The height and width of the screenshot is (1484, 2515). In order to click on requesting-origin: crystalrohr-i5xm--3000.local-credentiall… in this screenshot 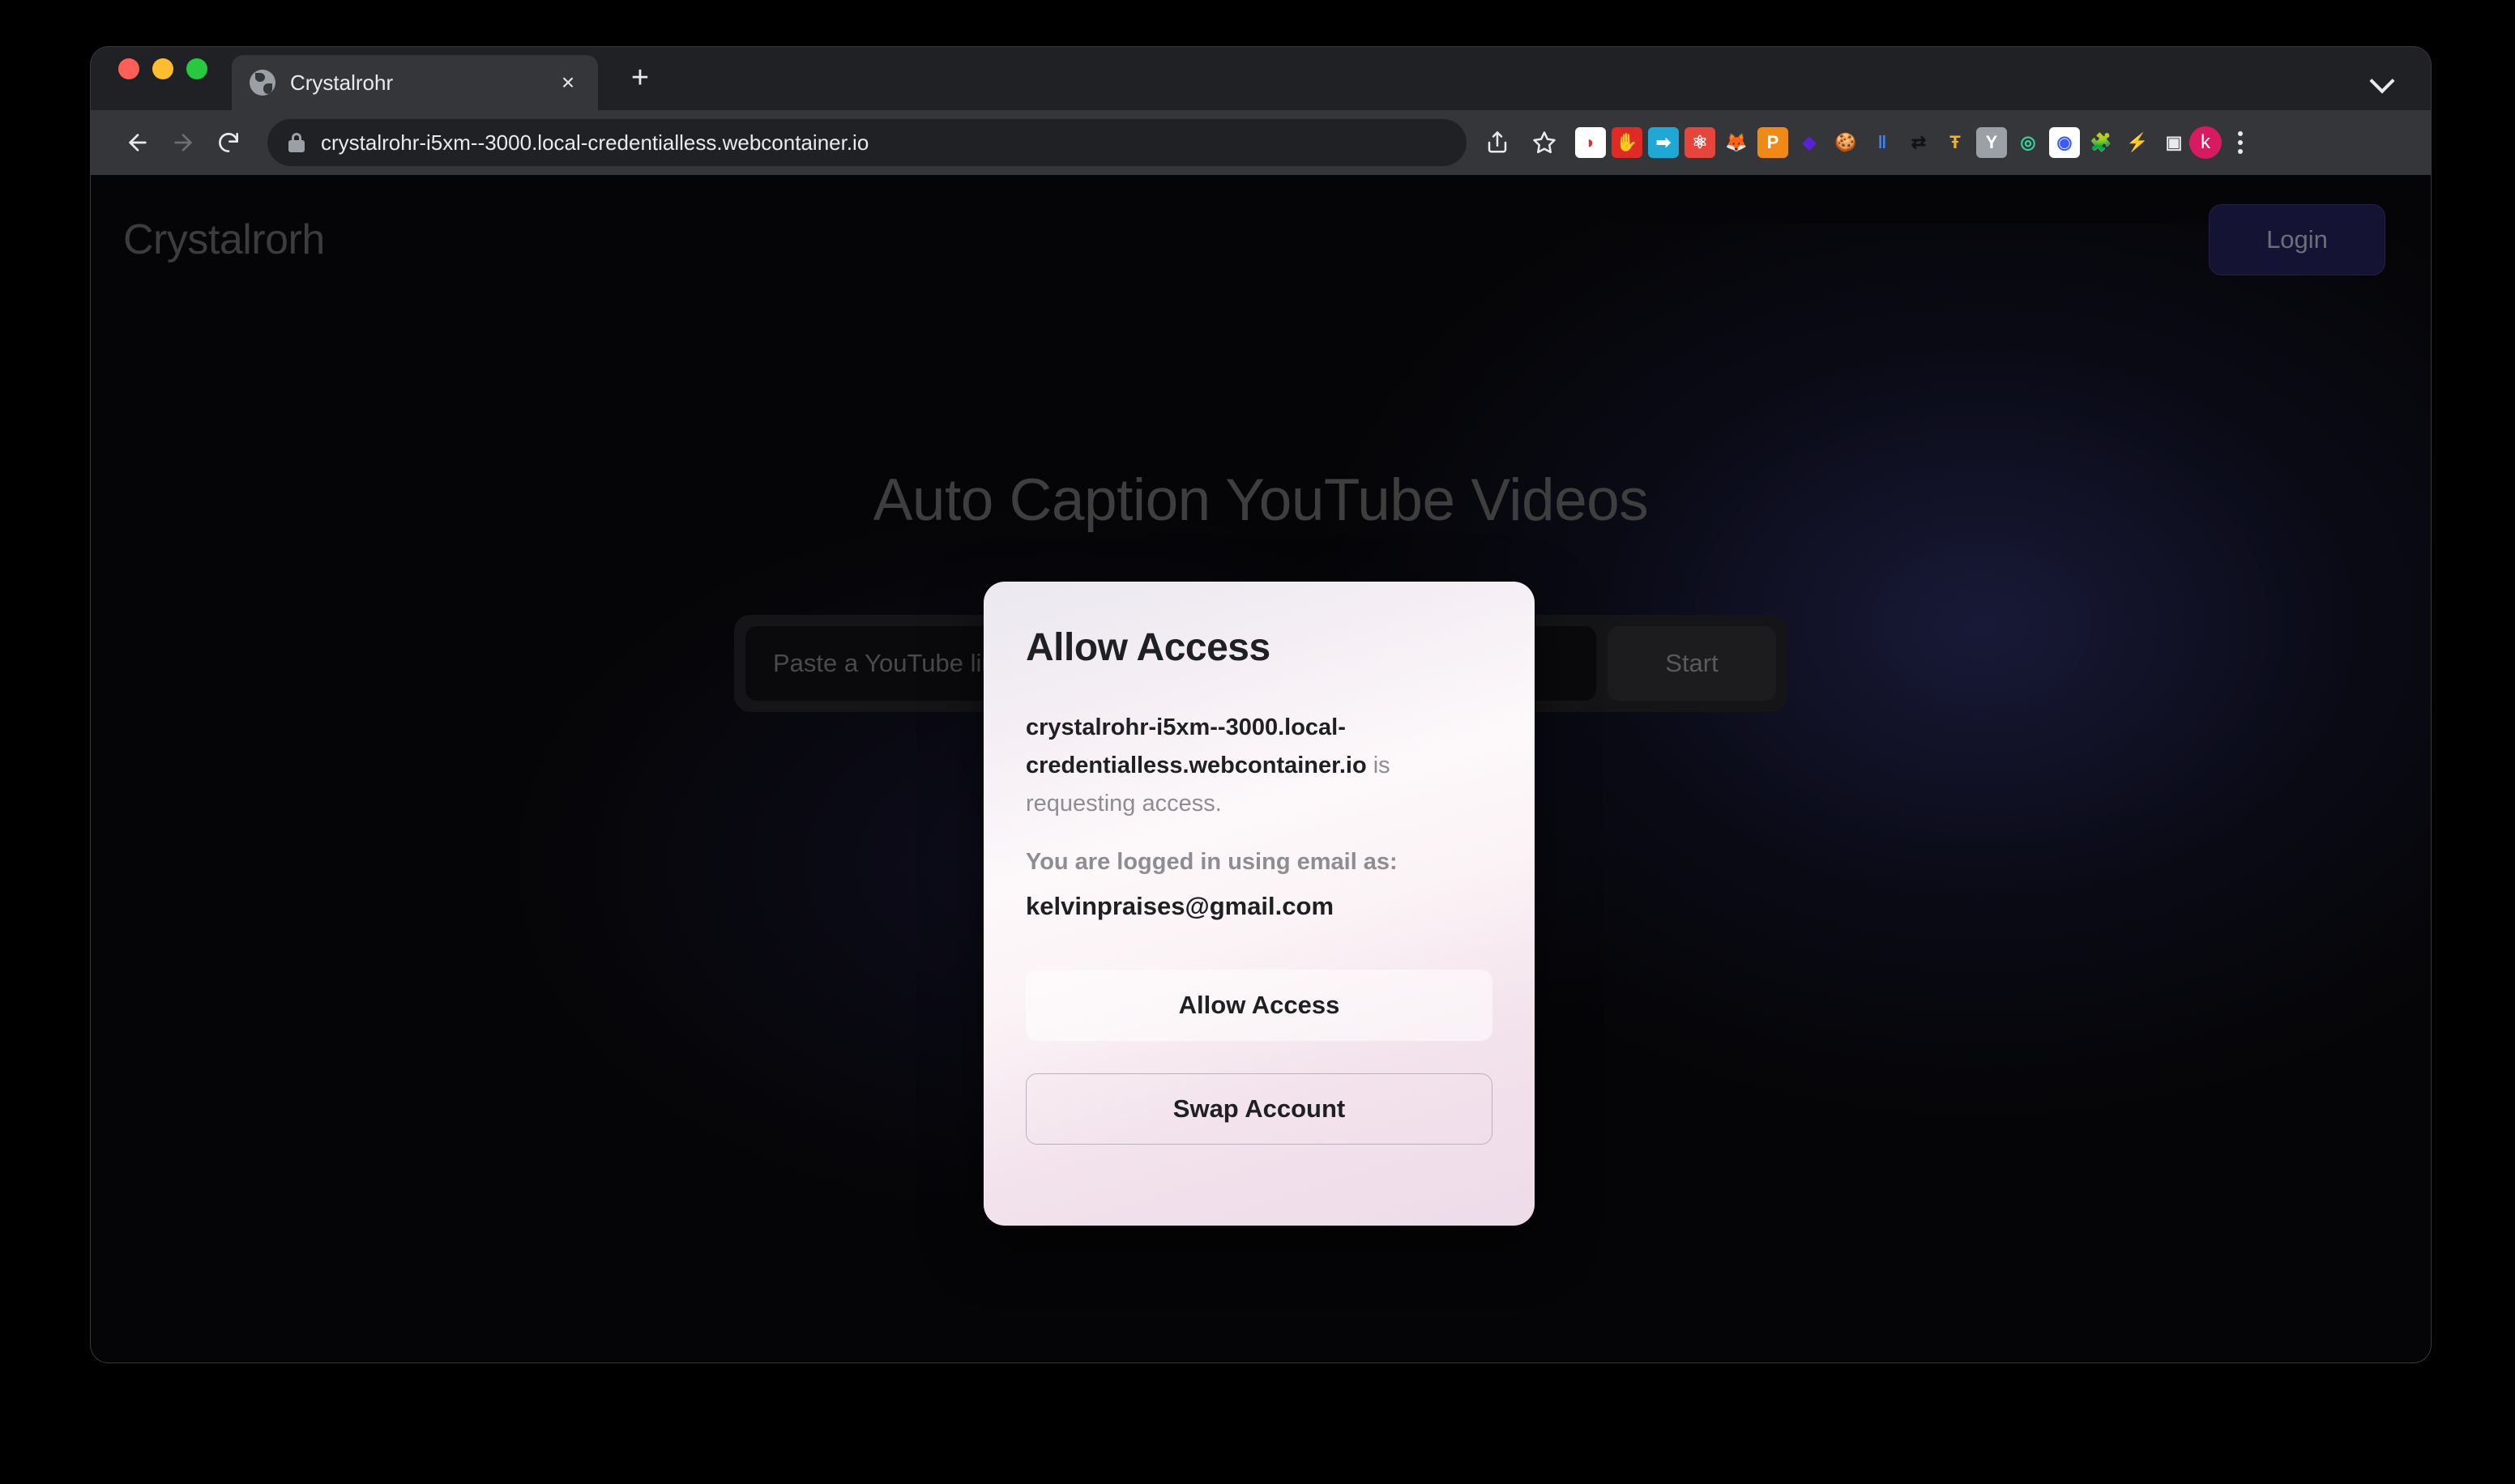, I will do `click(1196, 746)`.